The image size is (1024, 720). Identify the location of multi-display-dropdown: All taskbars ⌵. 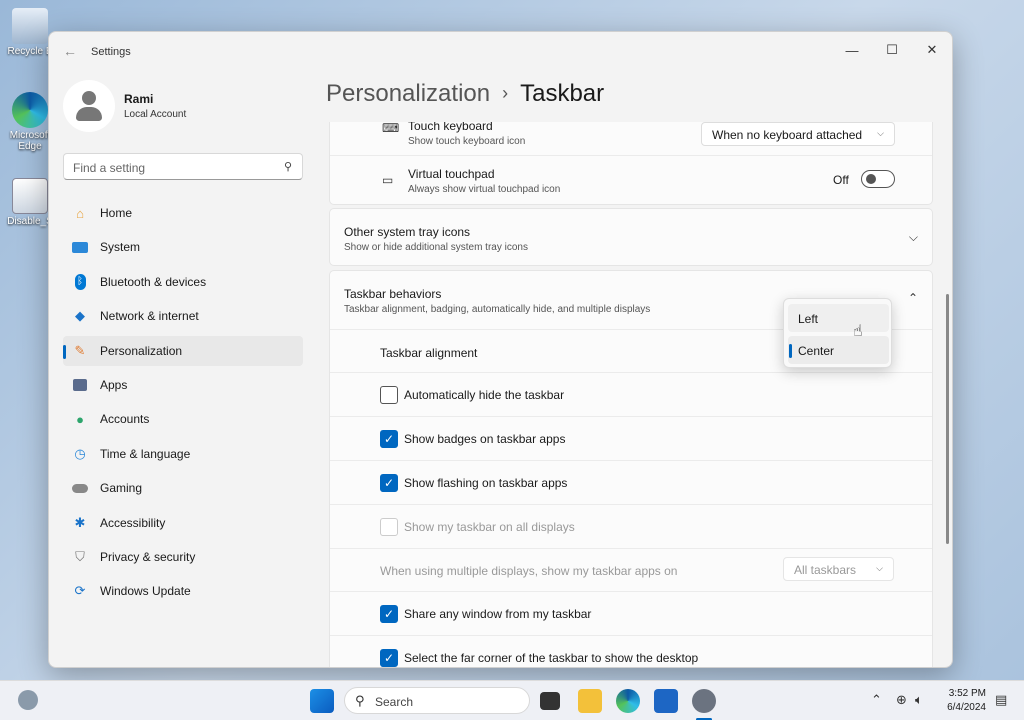
(838, 569).